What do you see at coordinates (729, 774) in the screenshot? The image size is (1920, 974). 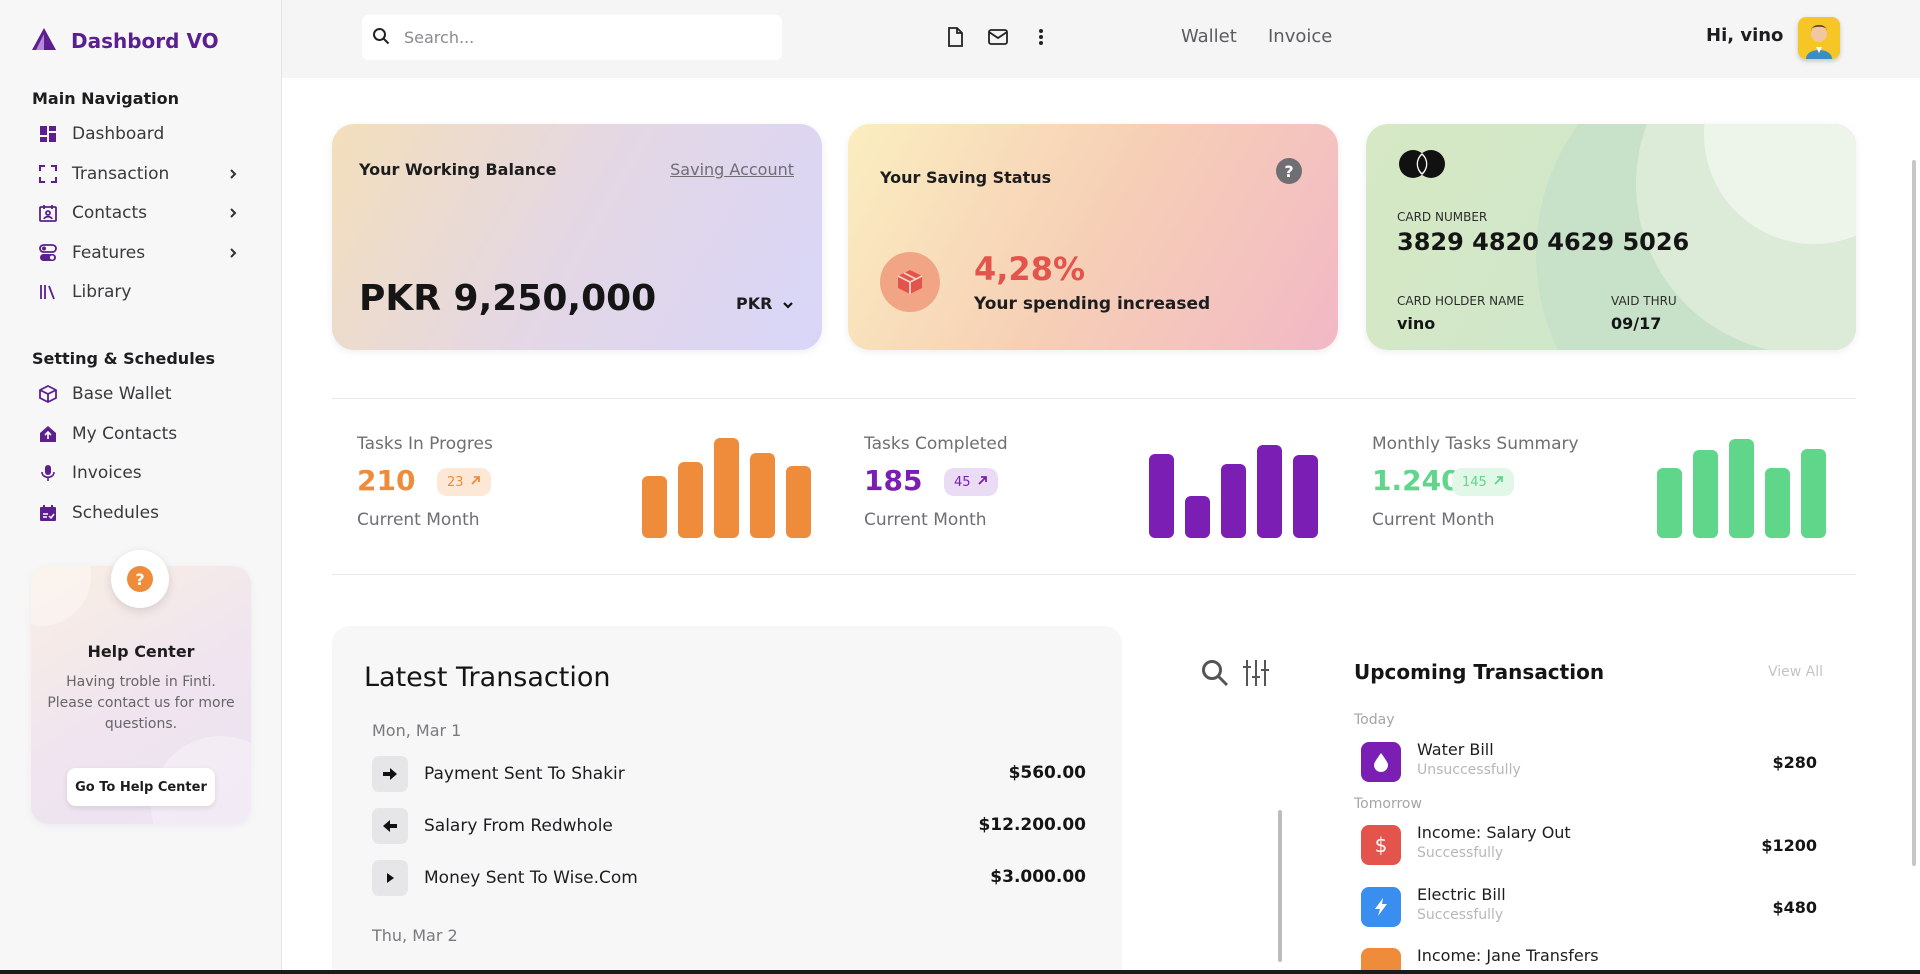 I see `transaction-row: Payment Sent To Shakir $560.00` at bounding box center [729, 774].